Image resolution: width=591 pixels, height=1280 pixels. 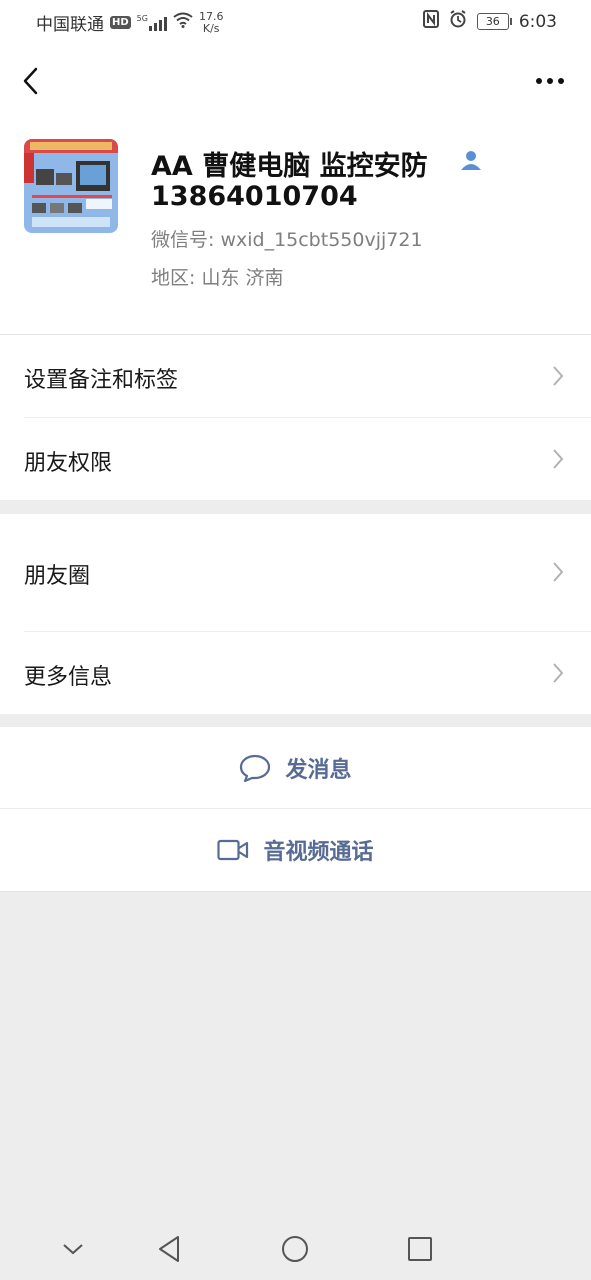 What do you see at coordinates (295, 572) in the screenshot?
I see `menu-item-moments: 朋友圈` at bounding box center [295, 572].